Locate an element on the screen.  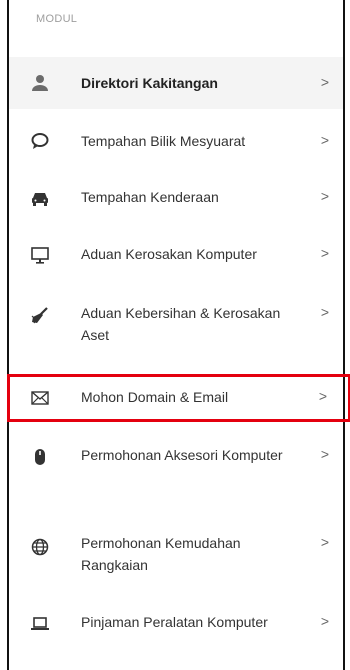
menu-item-label: Aduan Kebersihan & Kerosakan Aset is located at coordinates (181, 324).